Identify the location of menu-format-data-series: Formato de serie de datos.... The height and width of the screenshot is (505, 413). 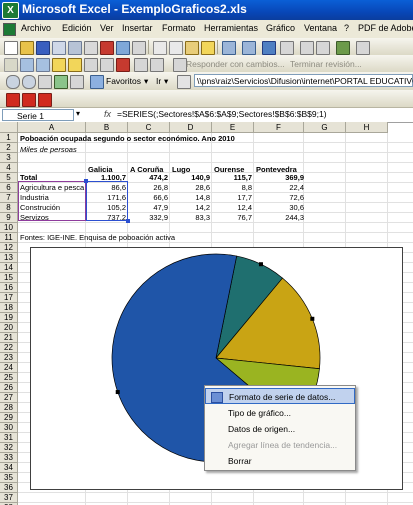
(280, 396).